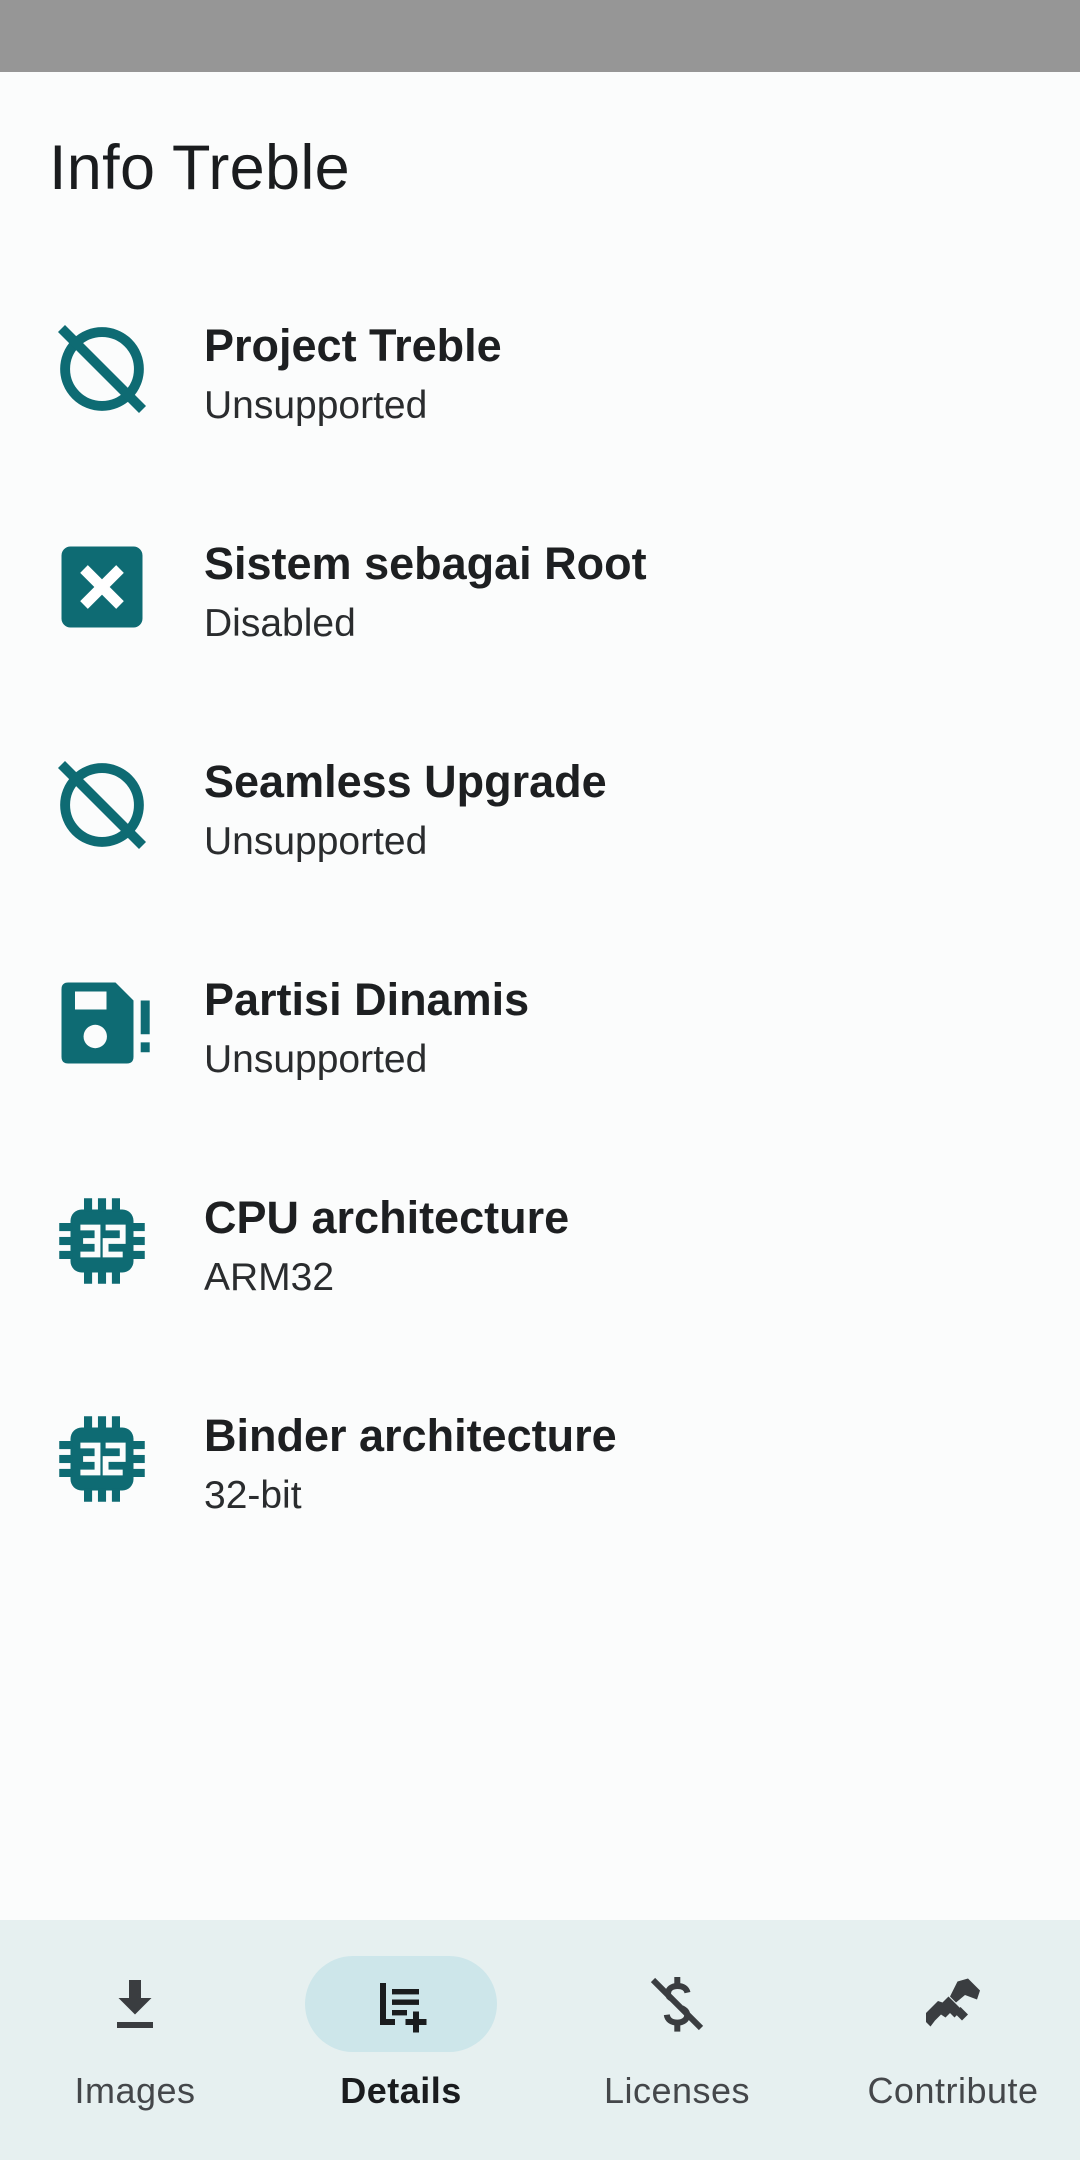 The image size is (1080, 2160). I want to click on list-item-system-as-root: Sistem sebagai Root Disabled, so click(540, 627).